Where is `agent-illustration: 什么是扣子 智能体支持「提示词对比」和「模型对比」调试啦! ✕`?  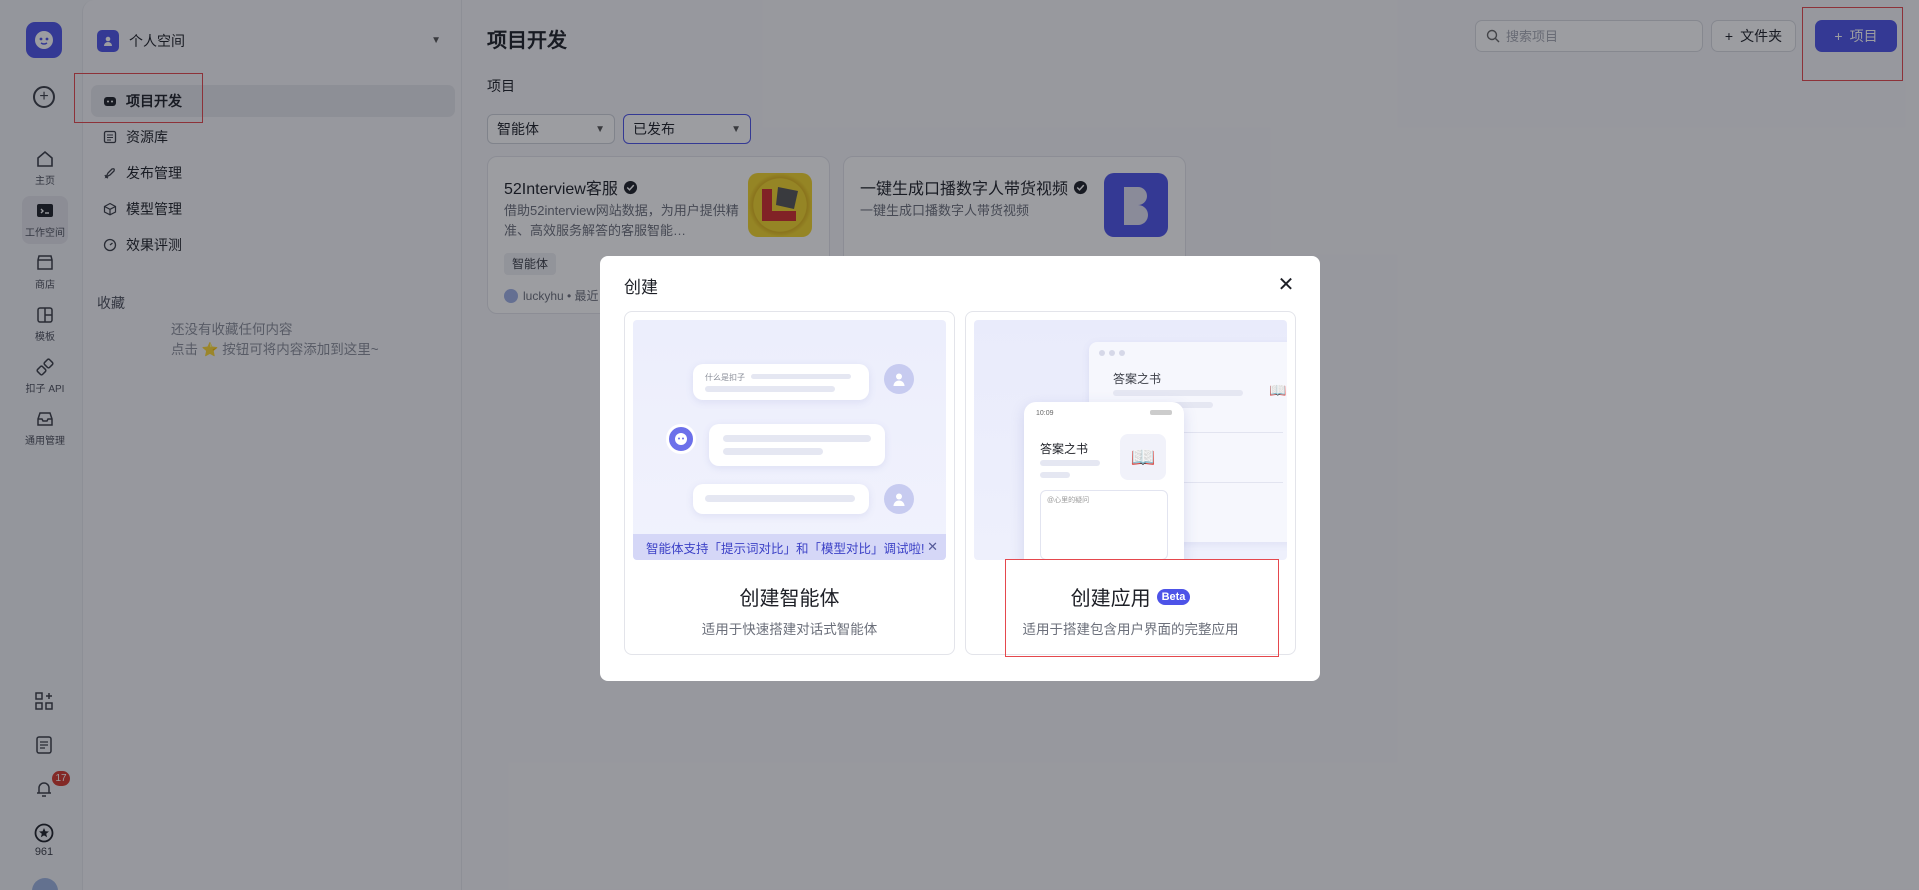 agent-illustration: 什么是扣子 智能体支持「提示词对比」和「模型对比」调试啦! ✕ is located at coordinates (789, 440).